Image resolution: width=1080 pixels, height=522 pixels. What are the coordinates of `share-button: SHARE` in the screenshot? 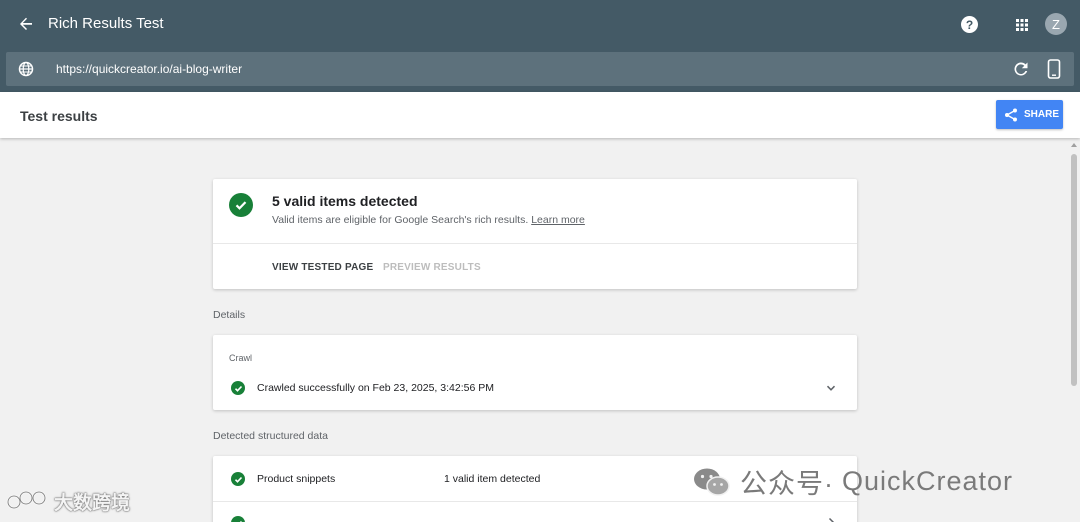 It's located at (1029, 114).